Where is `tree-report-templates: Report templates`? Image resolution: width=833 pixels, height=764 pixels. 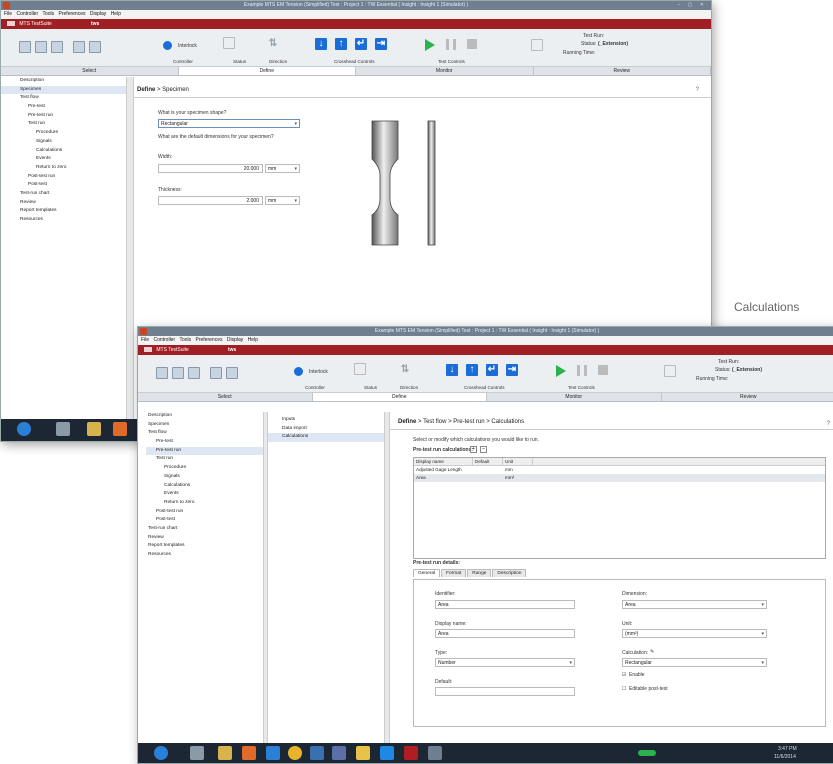 tree-report-templates: Report templates is located at coordinates (204, 546).